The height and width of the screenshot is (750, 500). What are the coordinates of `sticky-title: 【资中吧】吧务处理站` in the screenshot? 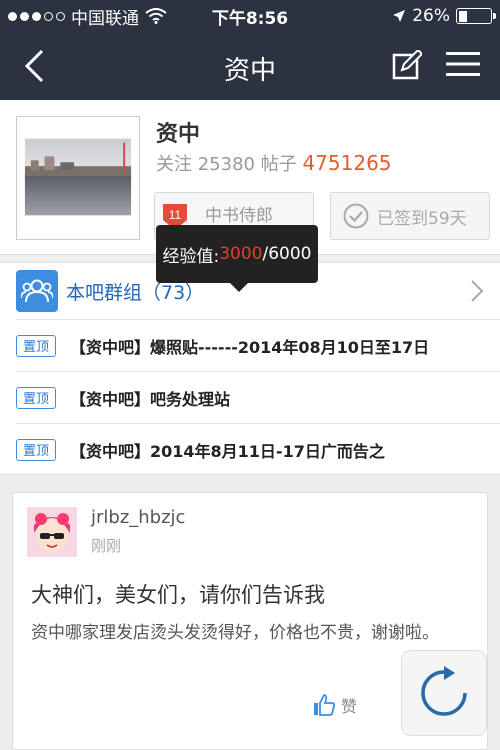 It's located at (150, 399).